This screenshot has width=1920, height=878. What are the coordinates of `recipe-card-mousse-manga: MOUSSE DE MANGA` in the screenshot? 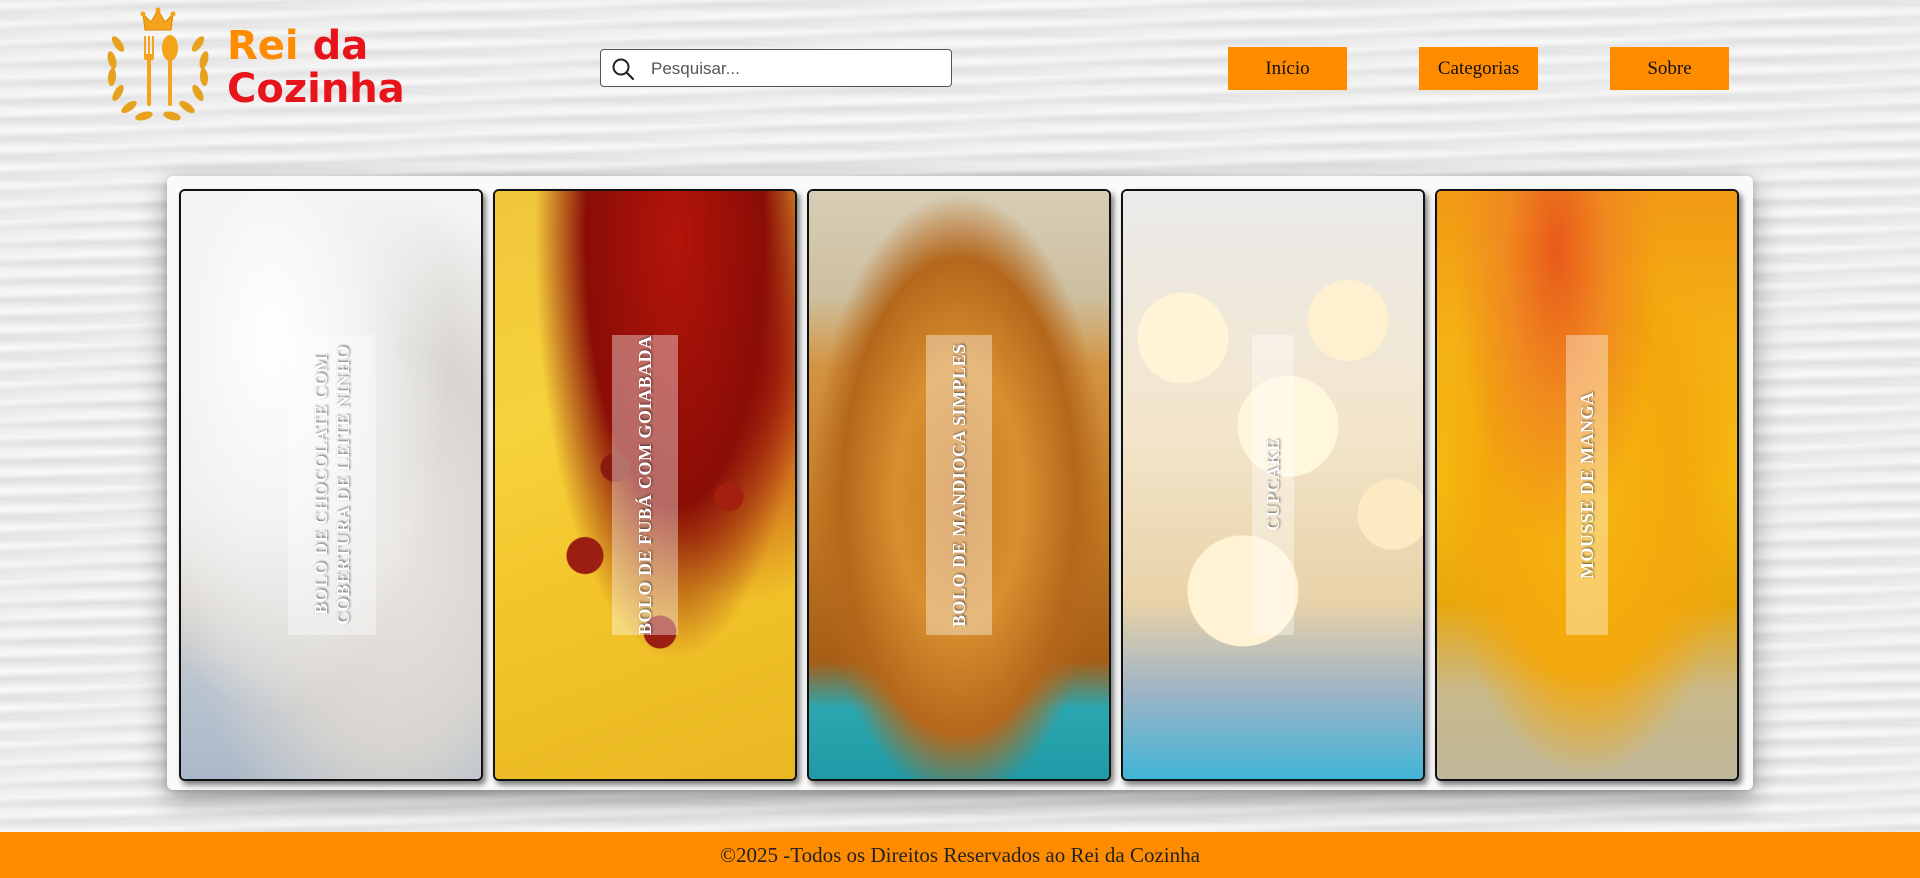 It's located at (1587, 485).